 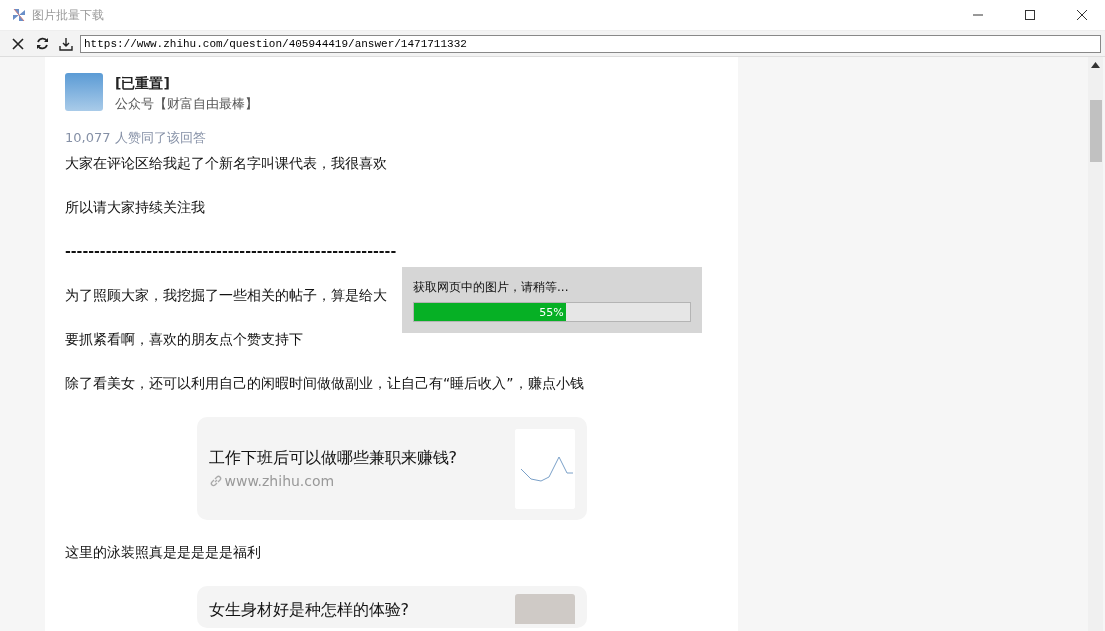 What do you see at coordinates (1095, 131) in the screenshot?
I see `scrollbar-thumb` at bounding box center [1095, 131].